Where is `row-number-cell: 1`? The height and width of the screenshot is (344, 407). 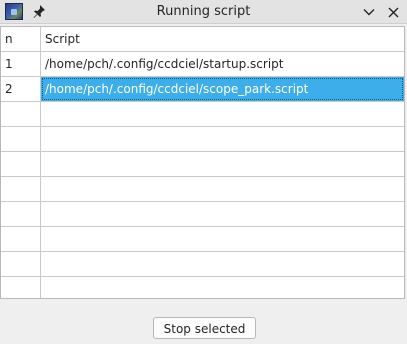
row-number-cell: 1 is located at coordinates (21, 64).